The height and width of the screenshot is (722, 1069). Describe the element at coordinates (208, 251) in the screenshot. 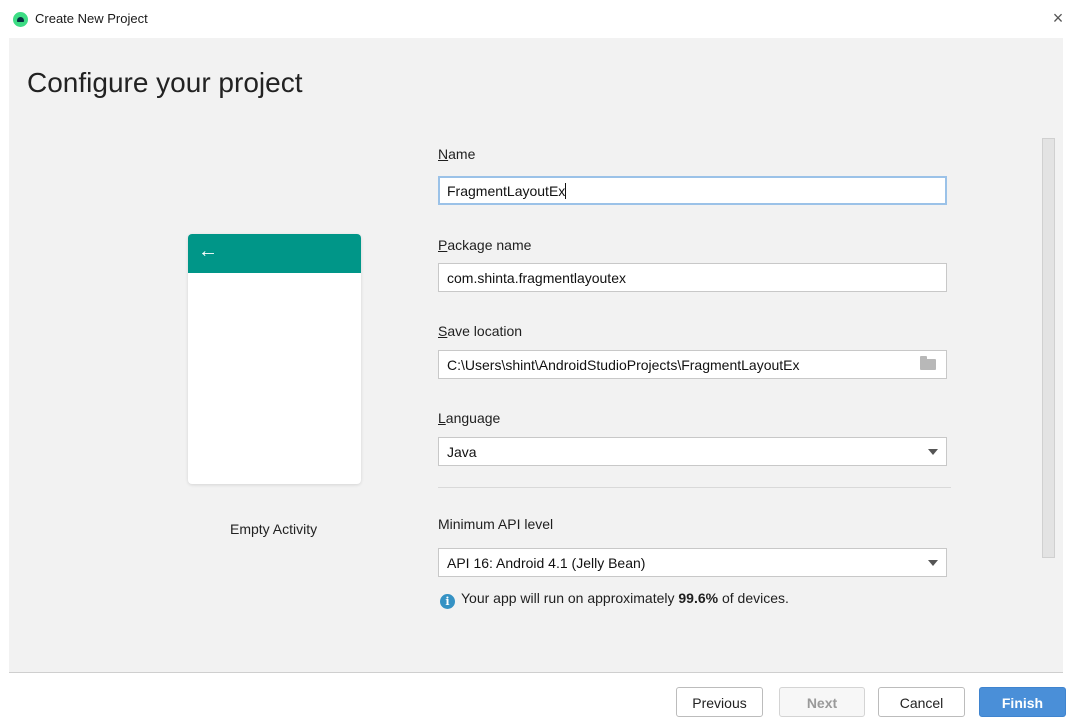

I see `back-arrow-icon: ←` at that location.